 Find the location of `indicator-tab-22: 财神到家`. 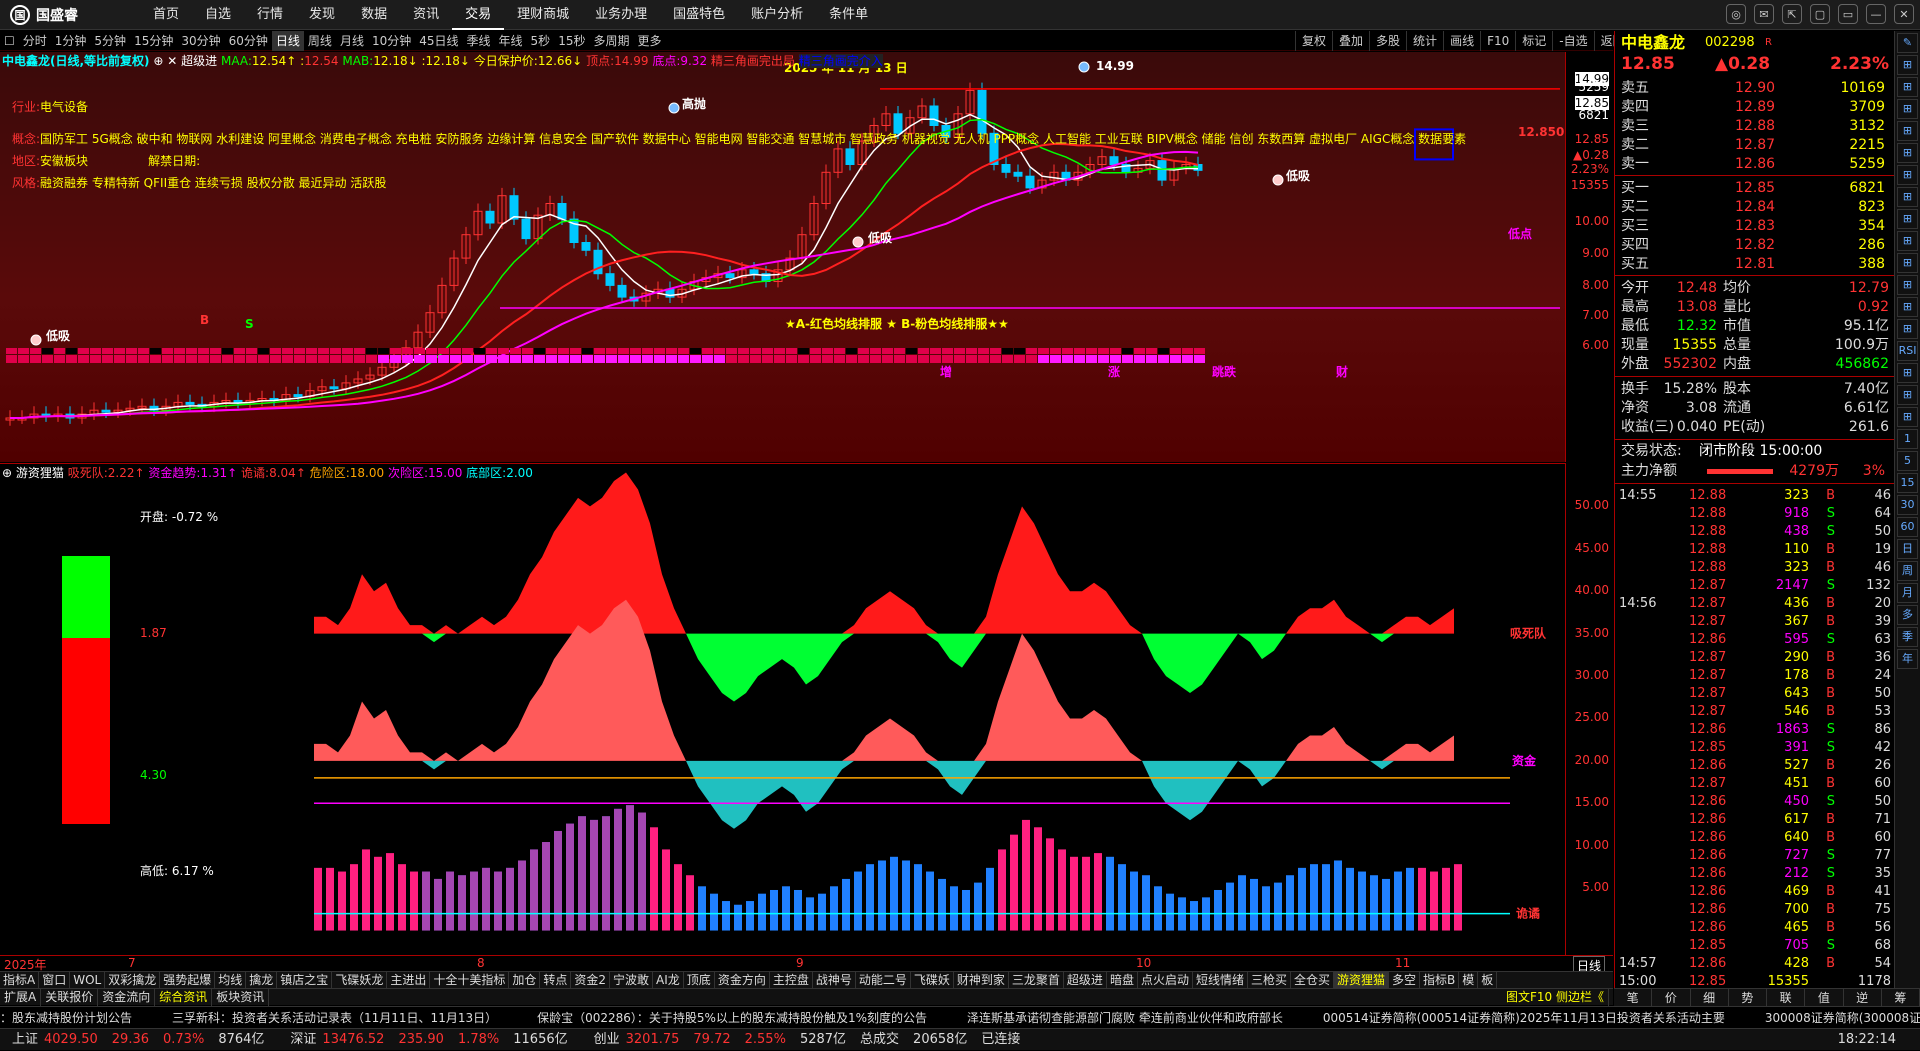

indicator-tab-22: 财神到家 is located at coordinates (981, 980).